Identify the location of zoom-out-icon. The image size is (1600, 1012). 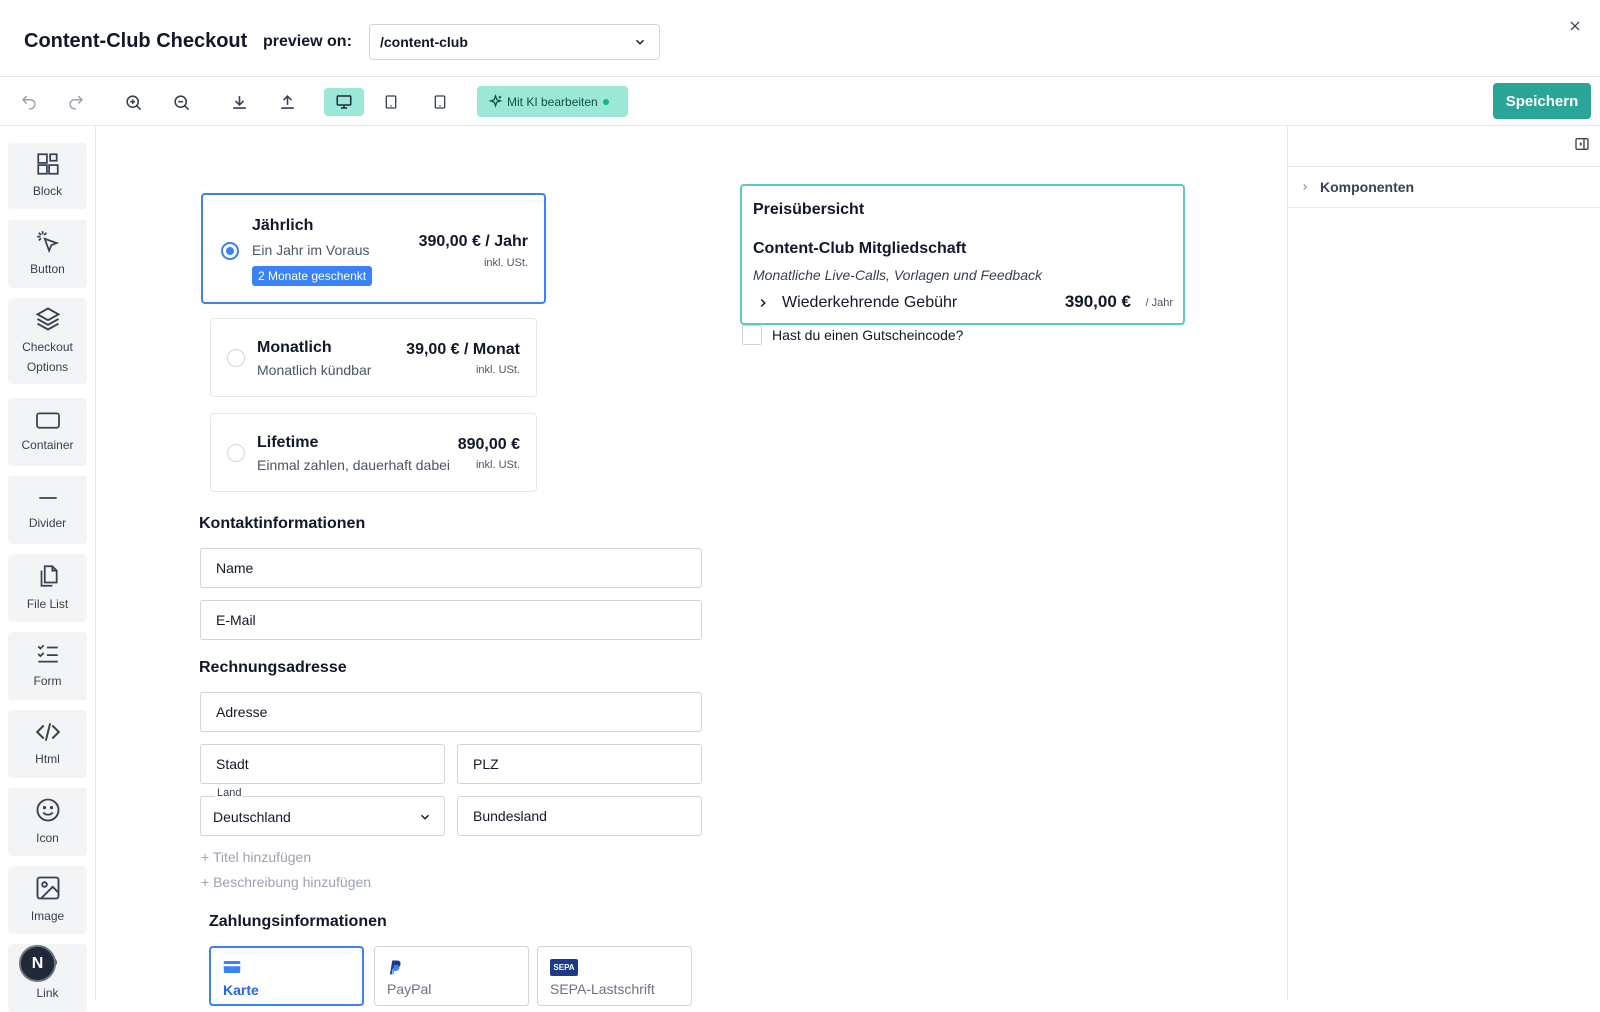
(181, 102).